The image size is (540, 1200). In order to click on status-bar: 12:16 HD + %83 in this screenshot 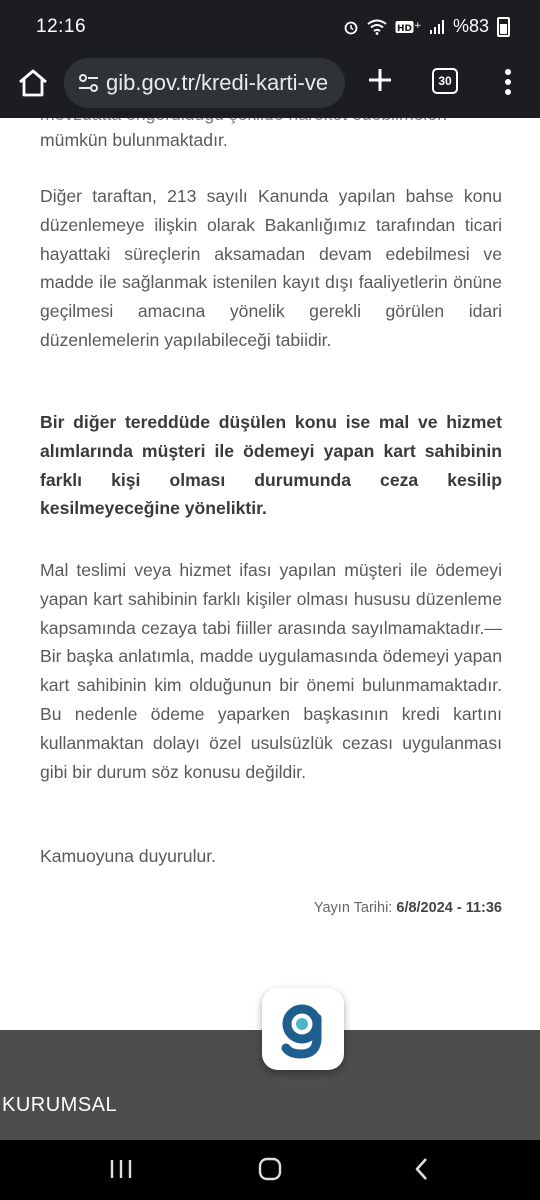, I will do `click(270, 28)`.